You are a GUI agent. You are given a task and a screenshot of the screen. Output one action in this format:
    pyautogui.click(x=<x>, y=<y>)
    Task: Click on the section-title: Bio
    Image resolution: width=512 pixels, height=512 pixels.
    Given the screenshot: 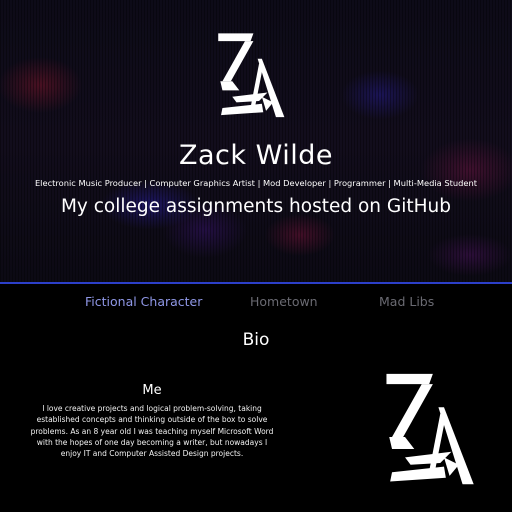 What is the action you would take?
    pyautogui.click(x=256, y=340)
    